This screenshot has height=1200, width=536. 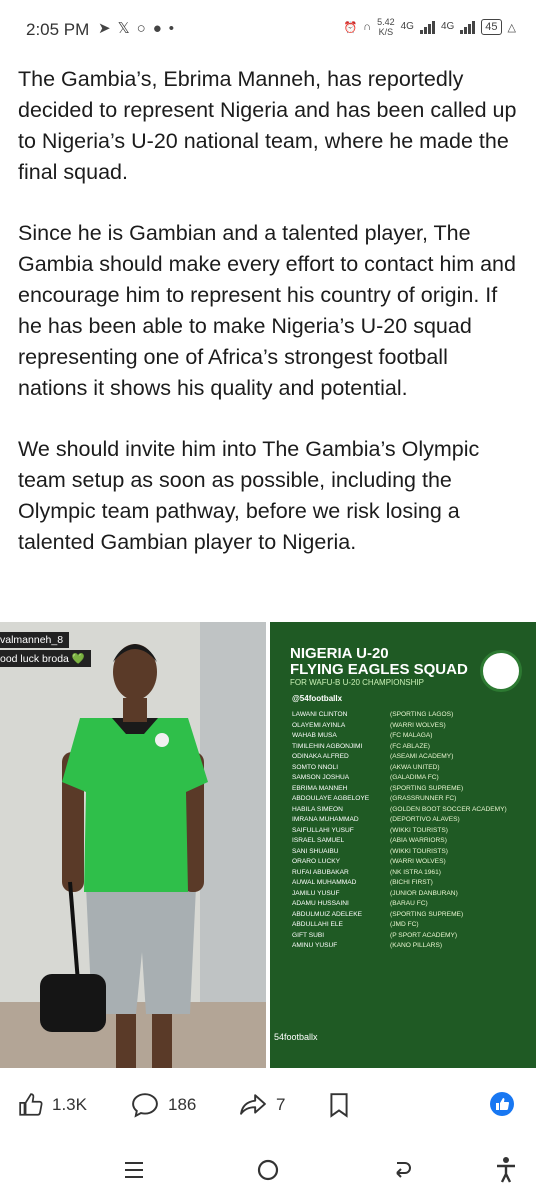 I want to click on poster-title: NIGERIA U-20 FLYING EAGLES SQUAD, so click(x=379, y=661).